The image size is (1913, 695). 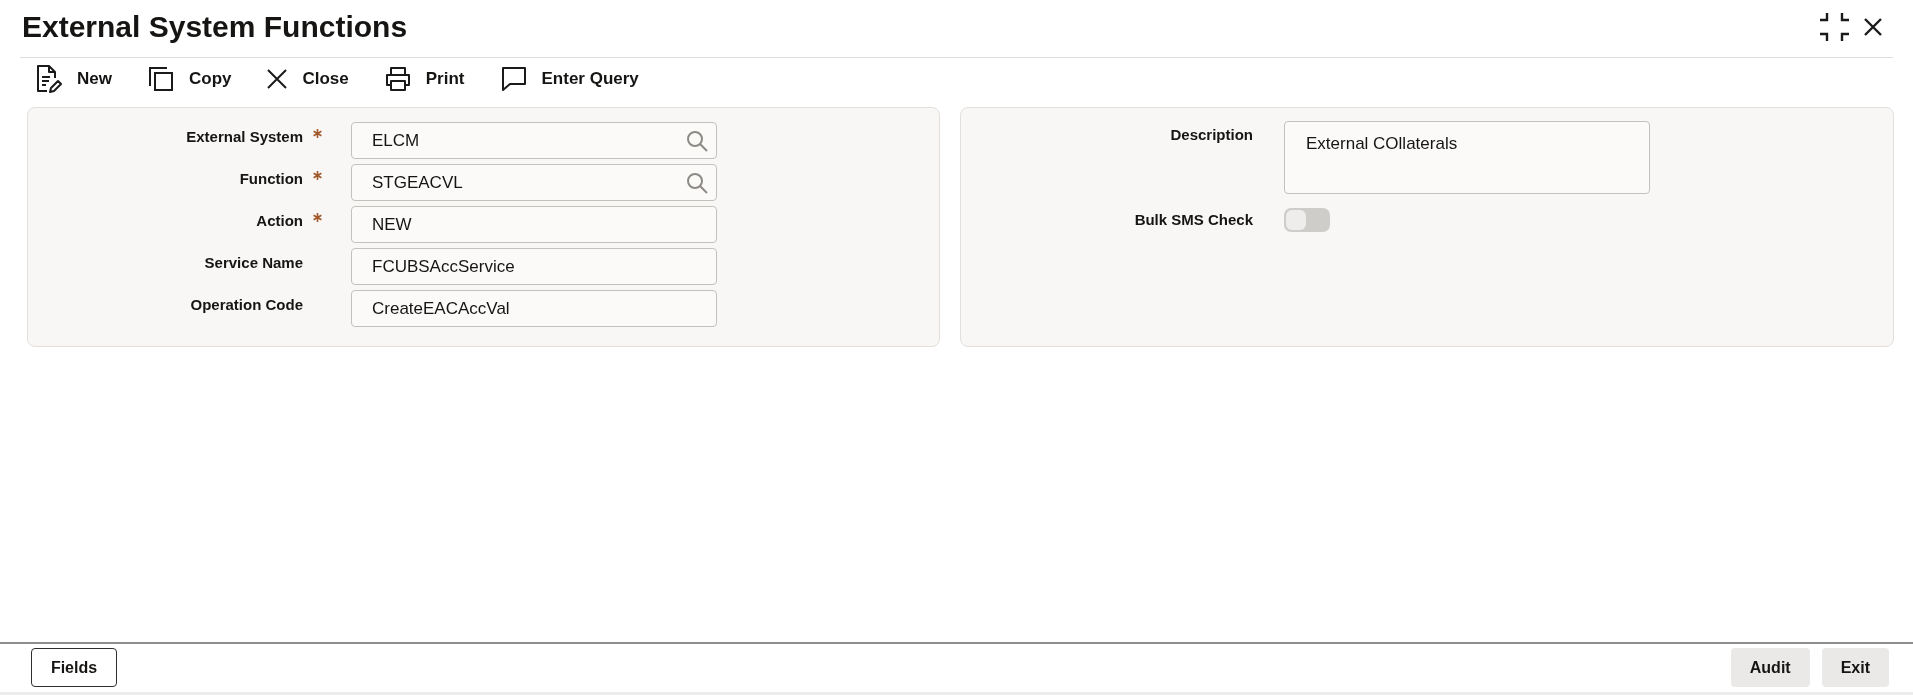 What do you see at coordinates (214, 26) in the screenshot?
I see `window-title: External System Functions` at bounding box center [214, 26].